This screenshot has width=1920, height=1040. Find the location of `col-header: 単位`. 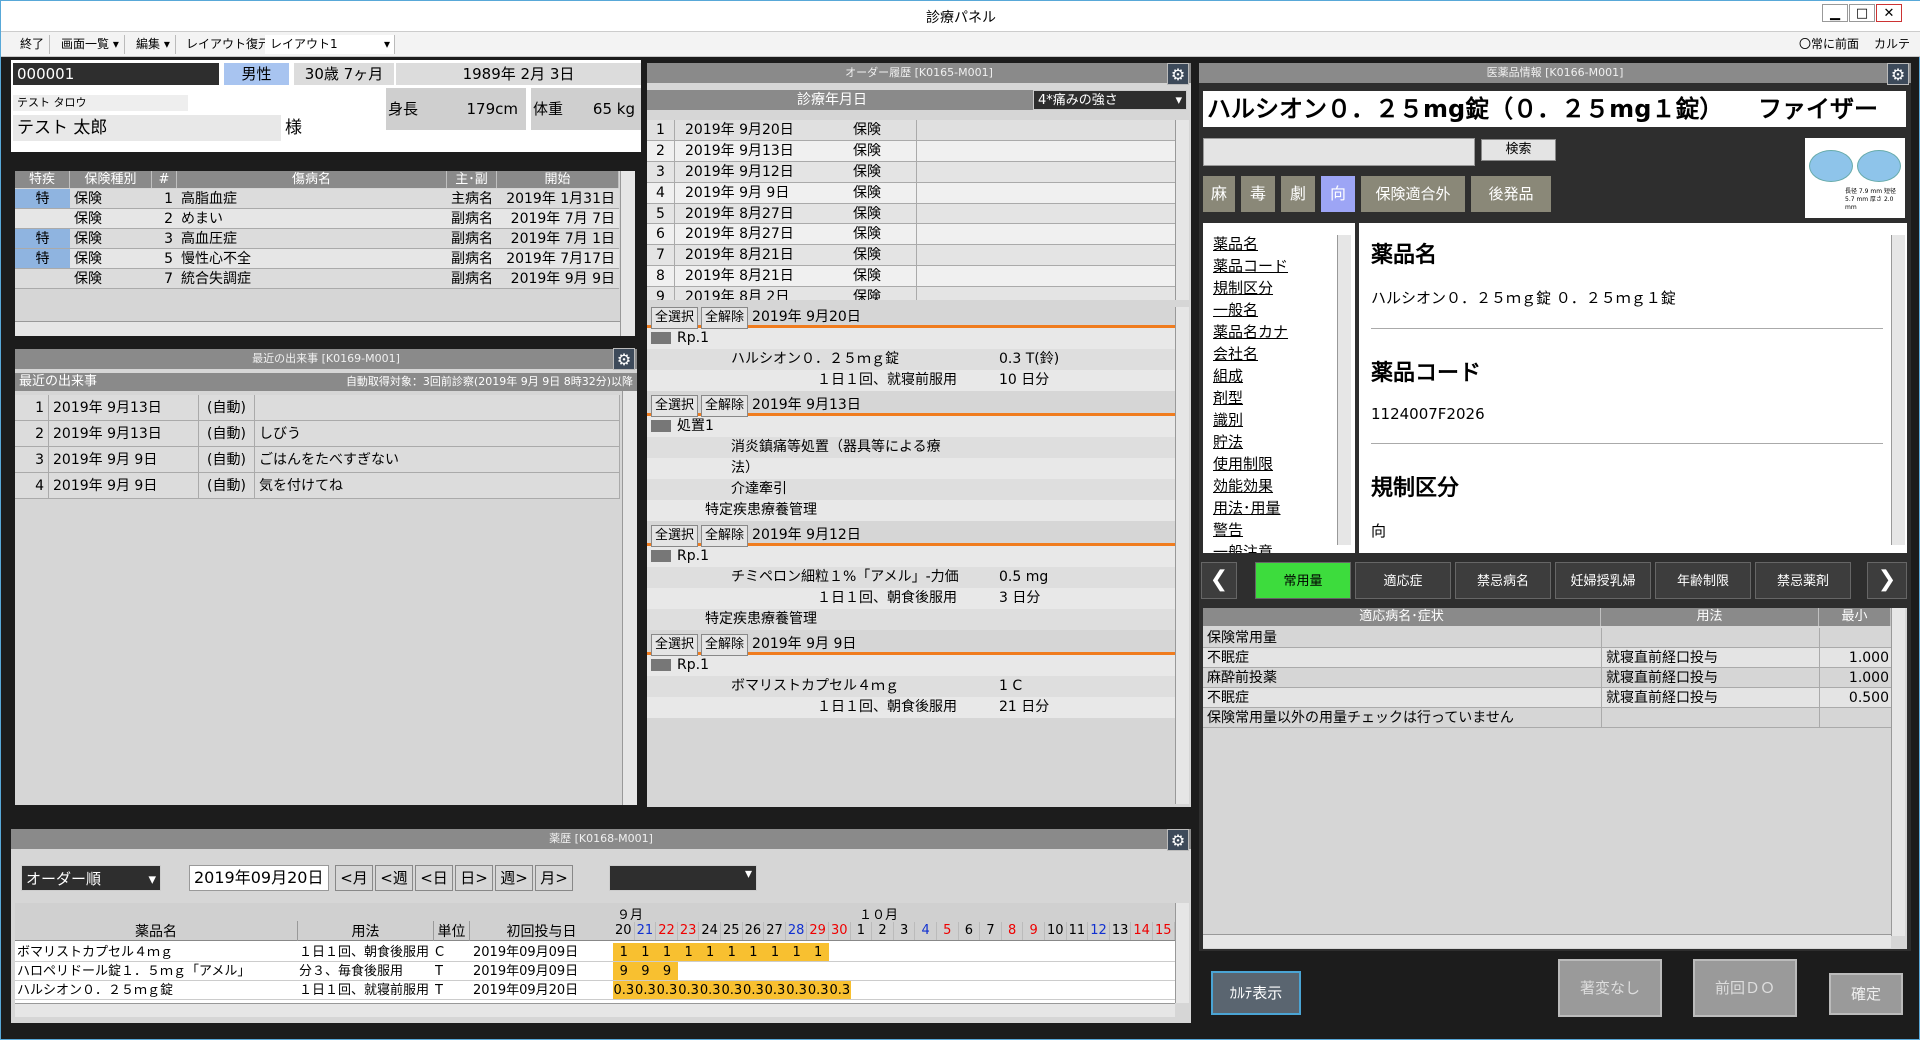

col-header: 単位 is located at coordinates (451, 931).